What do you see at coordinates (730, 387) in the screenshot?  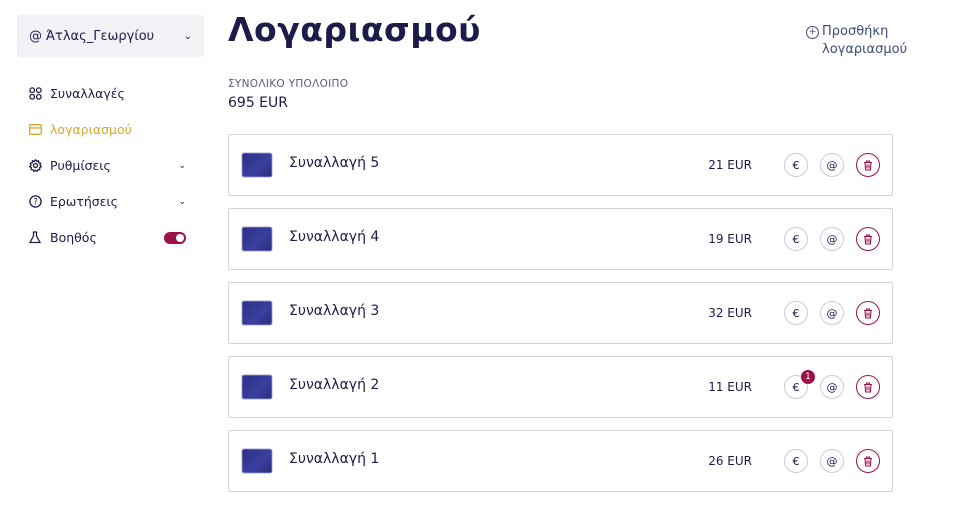 I see `transaction-amount: 11 EUR` at bounding box center [730, 387].